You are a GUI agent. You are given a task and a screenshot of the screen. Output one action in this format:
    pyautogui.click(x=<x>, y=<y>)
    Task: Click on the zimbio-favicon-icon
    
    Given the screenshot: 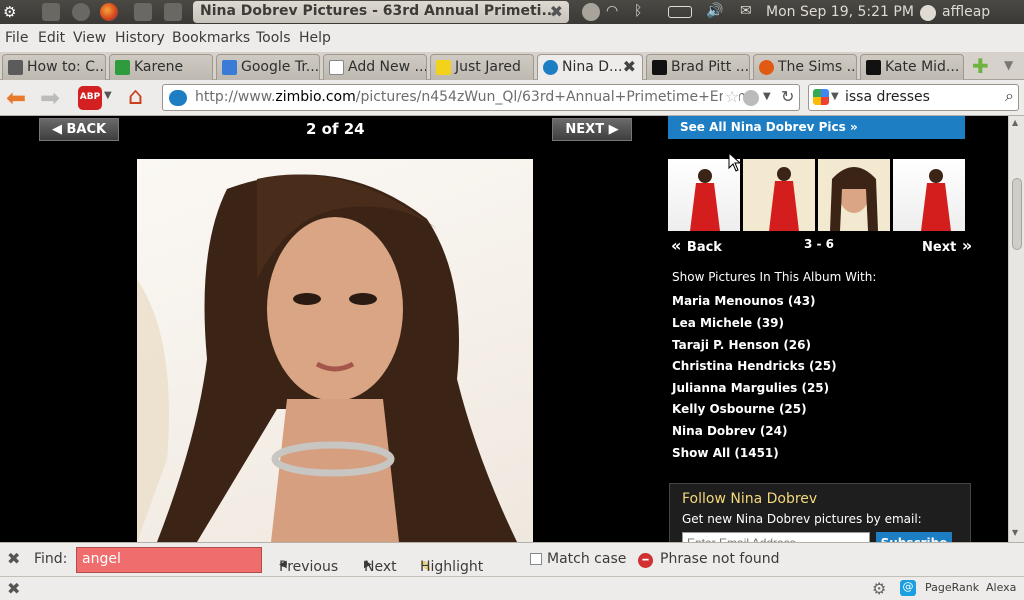 What is the action you would take?
    pyautogui.click(x=550, y=67)
    